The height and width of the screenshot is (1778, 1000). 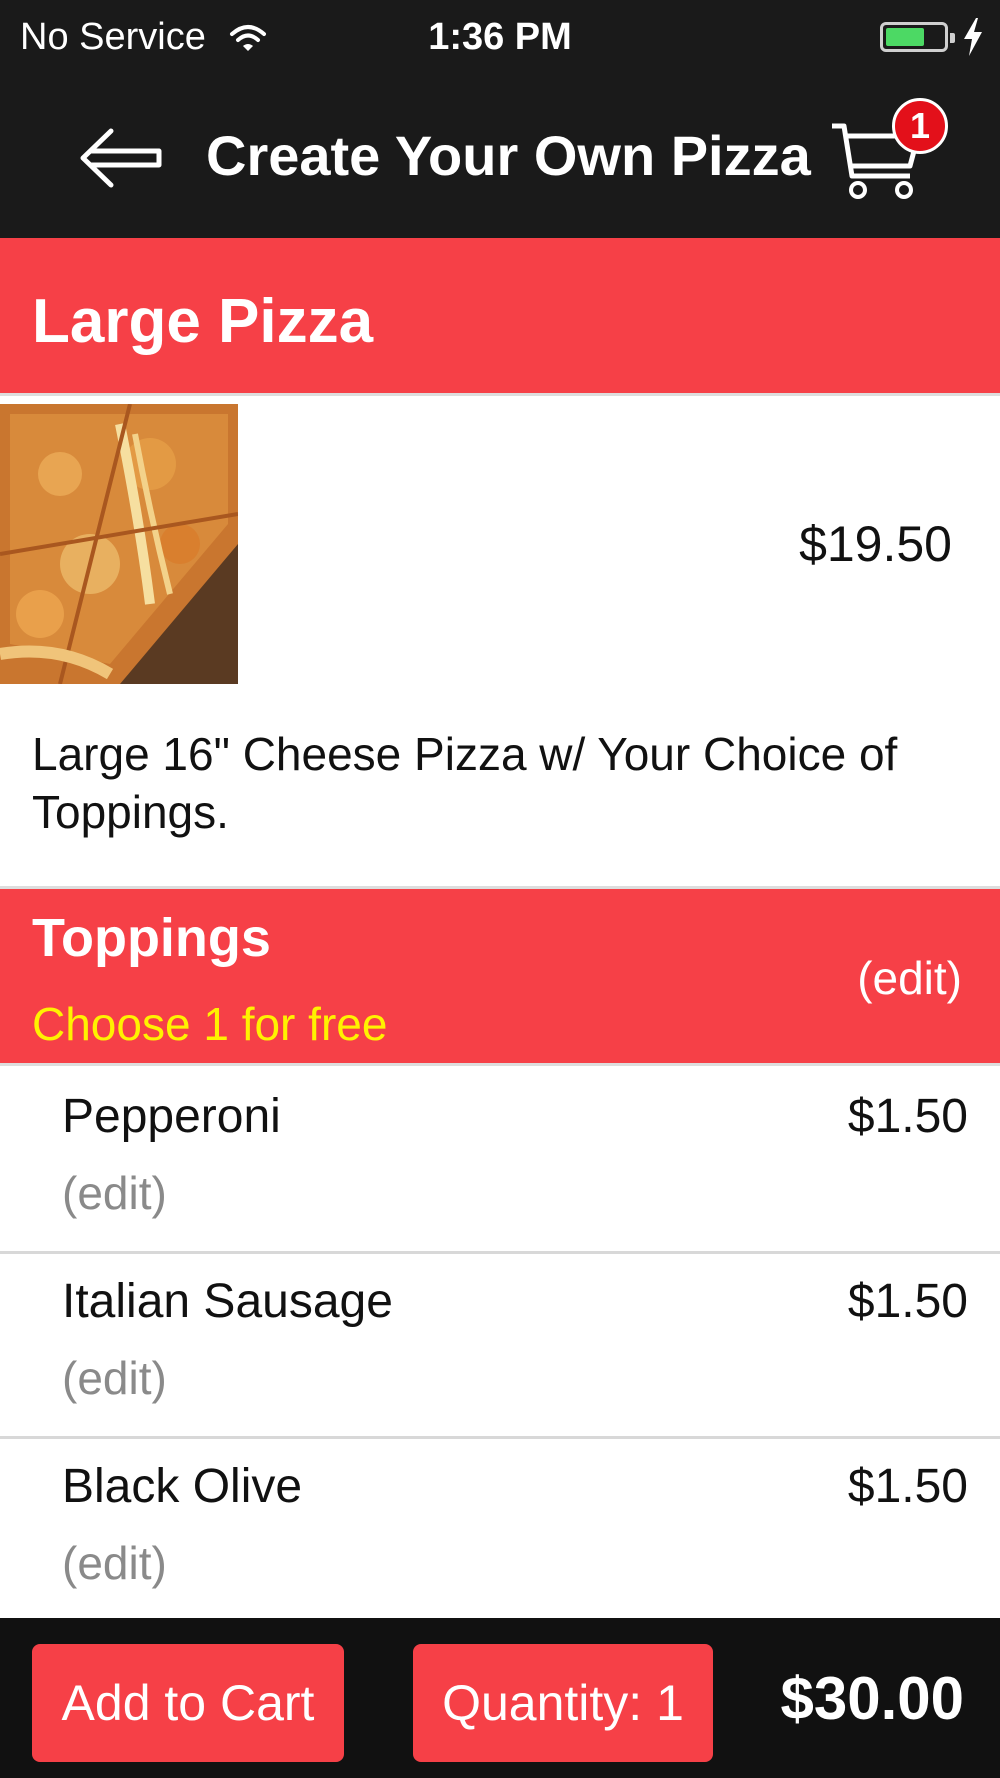 I want to click on topping-name: Black Olive, so click(x=182, y=1486).